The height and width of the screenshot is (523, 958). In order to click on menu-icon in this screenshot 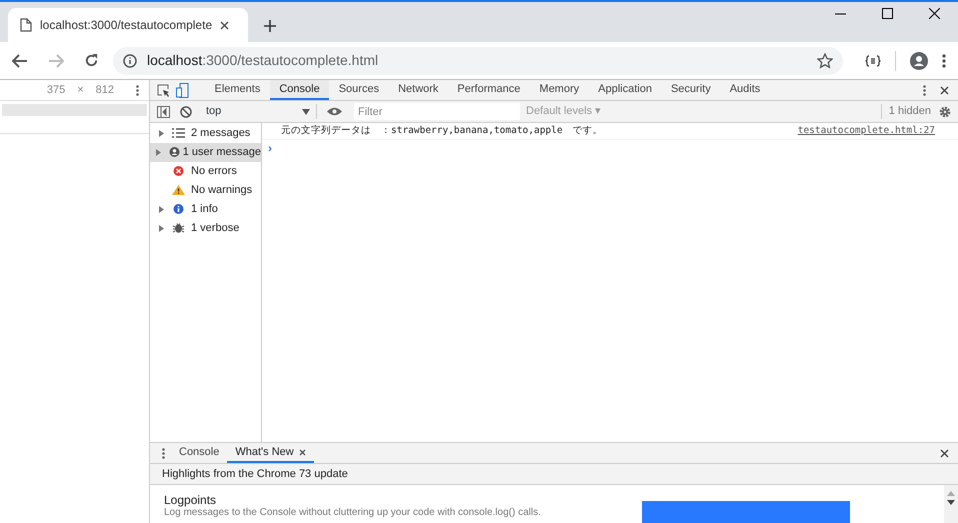, I will do `click(944, 61)`.